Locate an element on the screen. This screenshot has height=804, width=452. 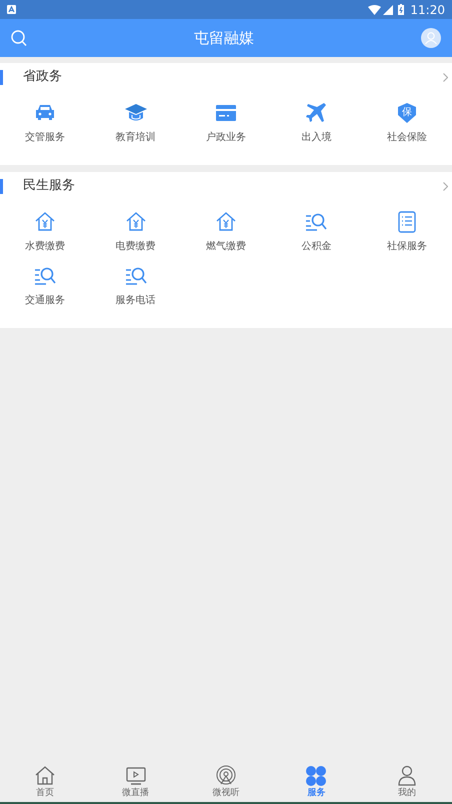
section-title: 民生服务 is located at coordinates (49, 186).